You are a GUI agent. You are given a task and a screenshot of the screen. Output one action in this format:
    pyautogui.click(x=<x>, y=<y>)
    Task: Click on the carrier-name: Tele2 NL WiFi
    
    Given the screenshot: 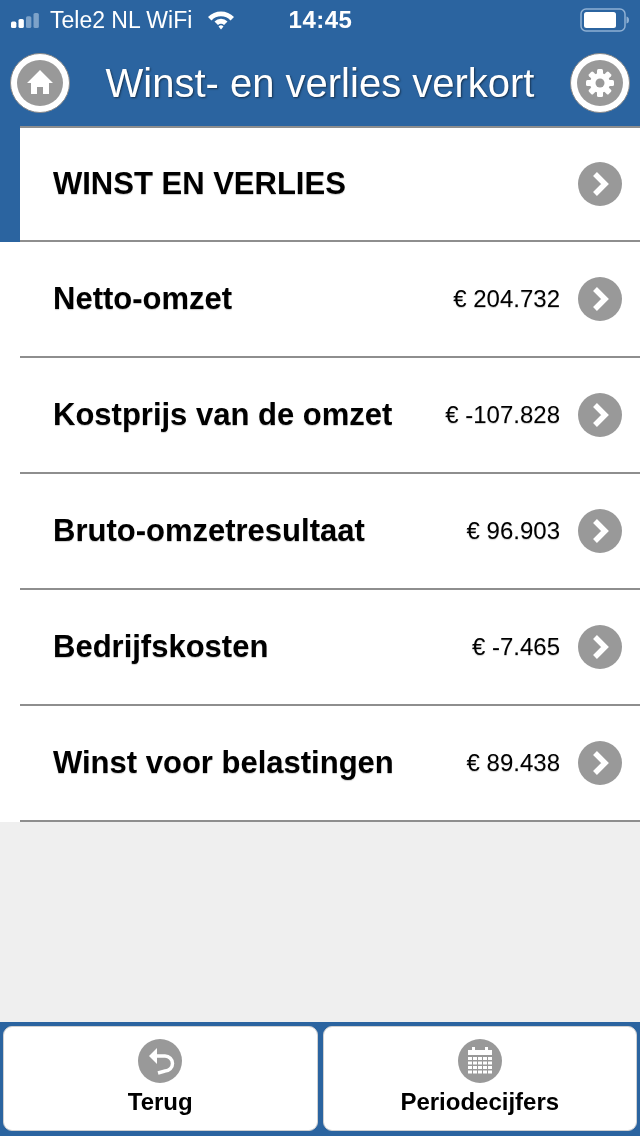 What is the action you would take?
    pyautogui.click(x=121, y=20)
    